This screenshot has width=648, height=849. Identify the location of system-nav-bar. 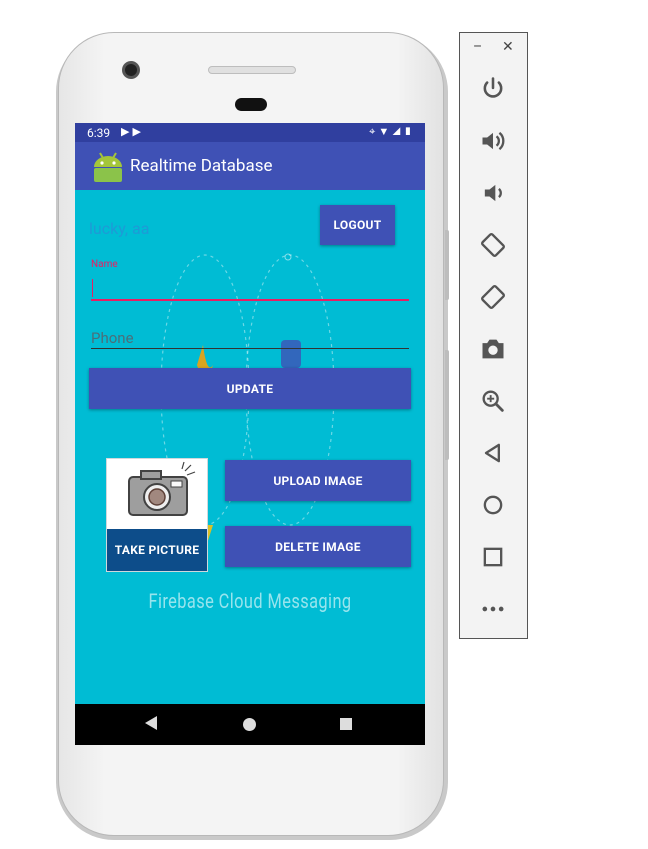
(250, 724).